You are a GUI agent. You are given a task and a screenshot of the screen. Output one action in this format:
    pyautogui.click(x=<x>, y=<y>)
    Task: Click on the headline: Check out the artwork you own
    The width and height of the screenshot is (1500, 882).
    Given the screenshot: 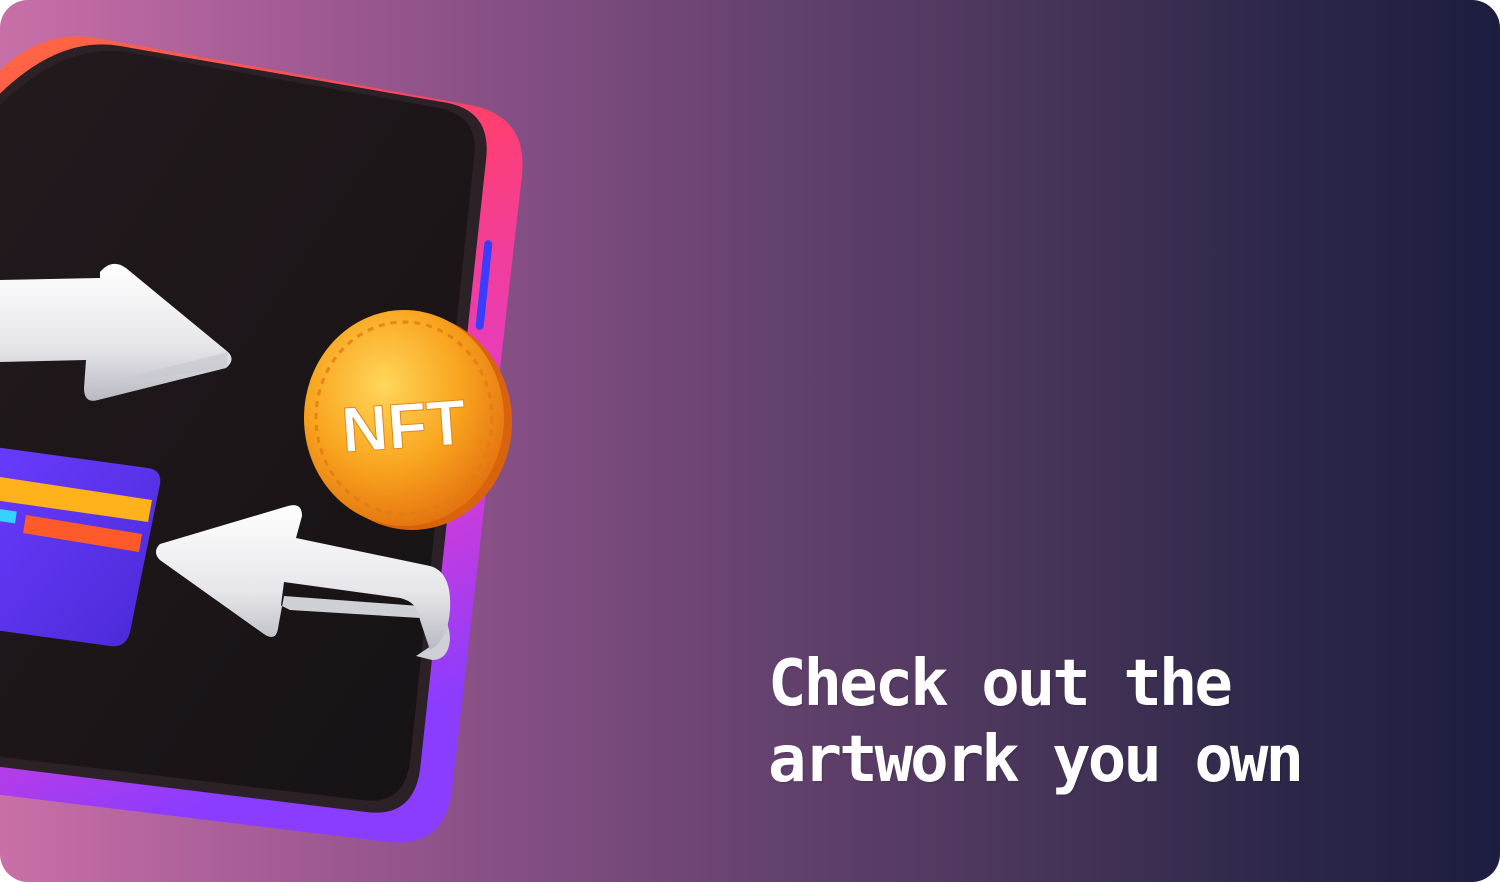 What is the action you would take?
    pyautogui.click(x=1088, y=722)
    